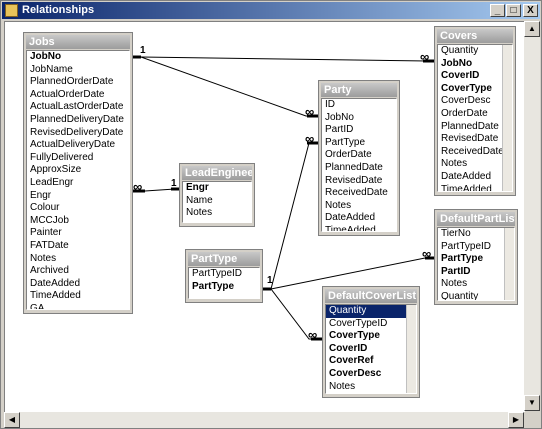 Image resolution: width=542 pixels, height=429 pixels. I want to click on field-item: TierNo, so click(476, 234).